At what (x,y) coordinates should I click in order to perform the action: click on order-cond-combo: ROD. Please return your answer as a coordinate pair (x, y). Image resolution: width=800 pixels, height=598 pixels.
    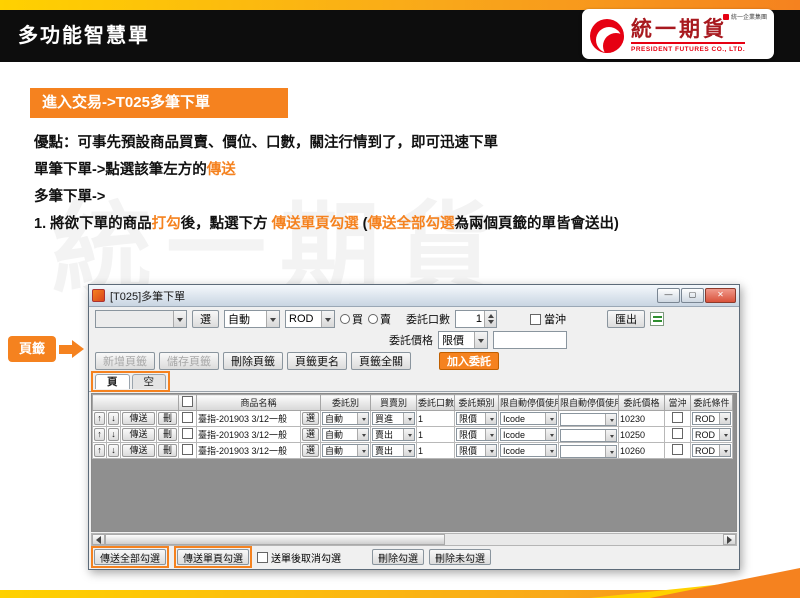
    Looking at the image, I should click on (310, 319).